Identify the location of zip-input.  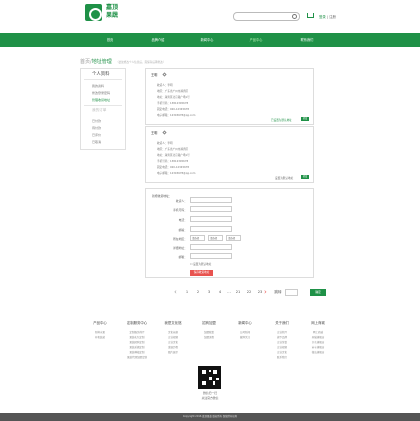
(211, 229).